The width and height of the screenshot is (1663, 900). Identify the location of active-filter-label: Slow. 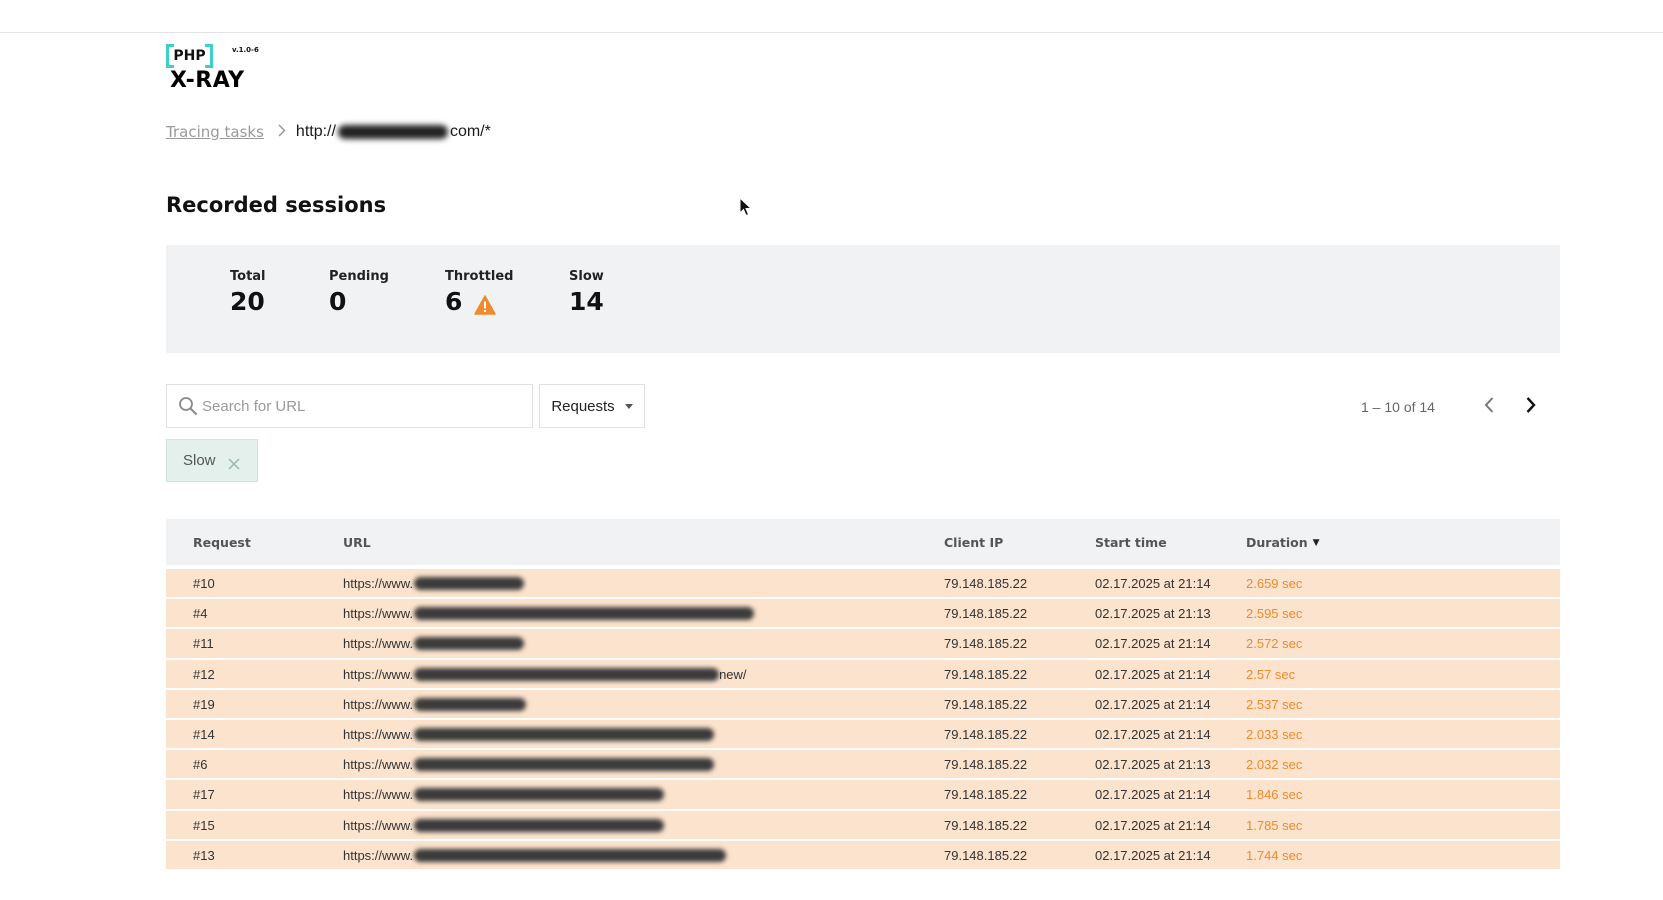
(199, 460).